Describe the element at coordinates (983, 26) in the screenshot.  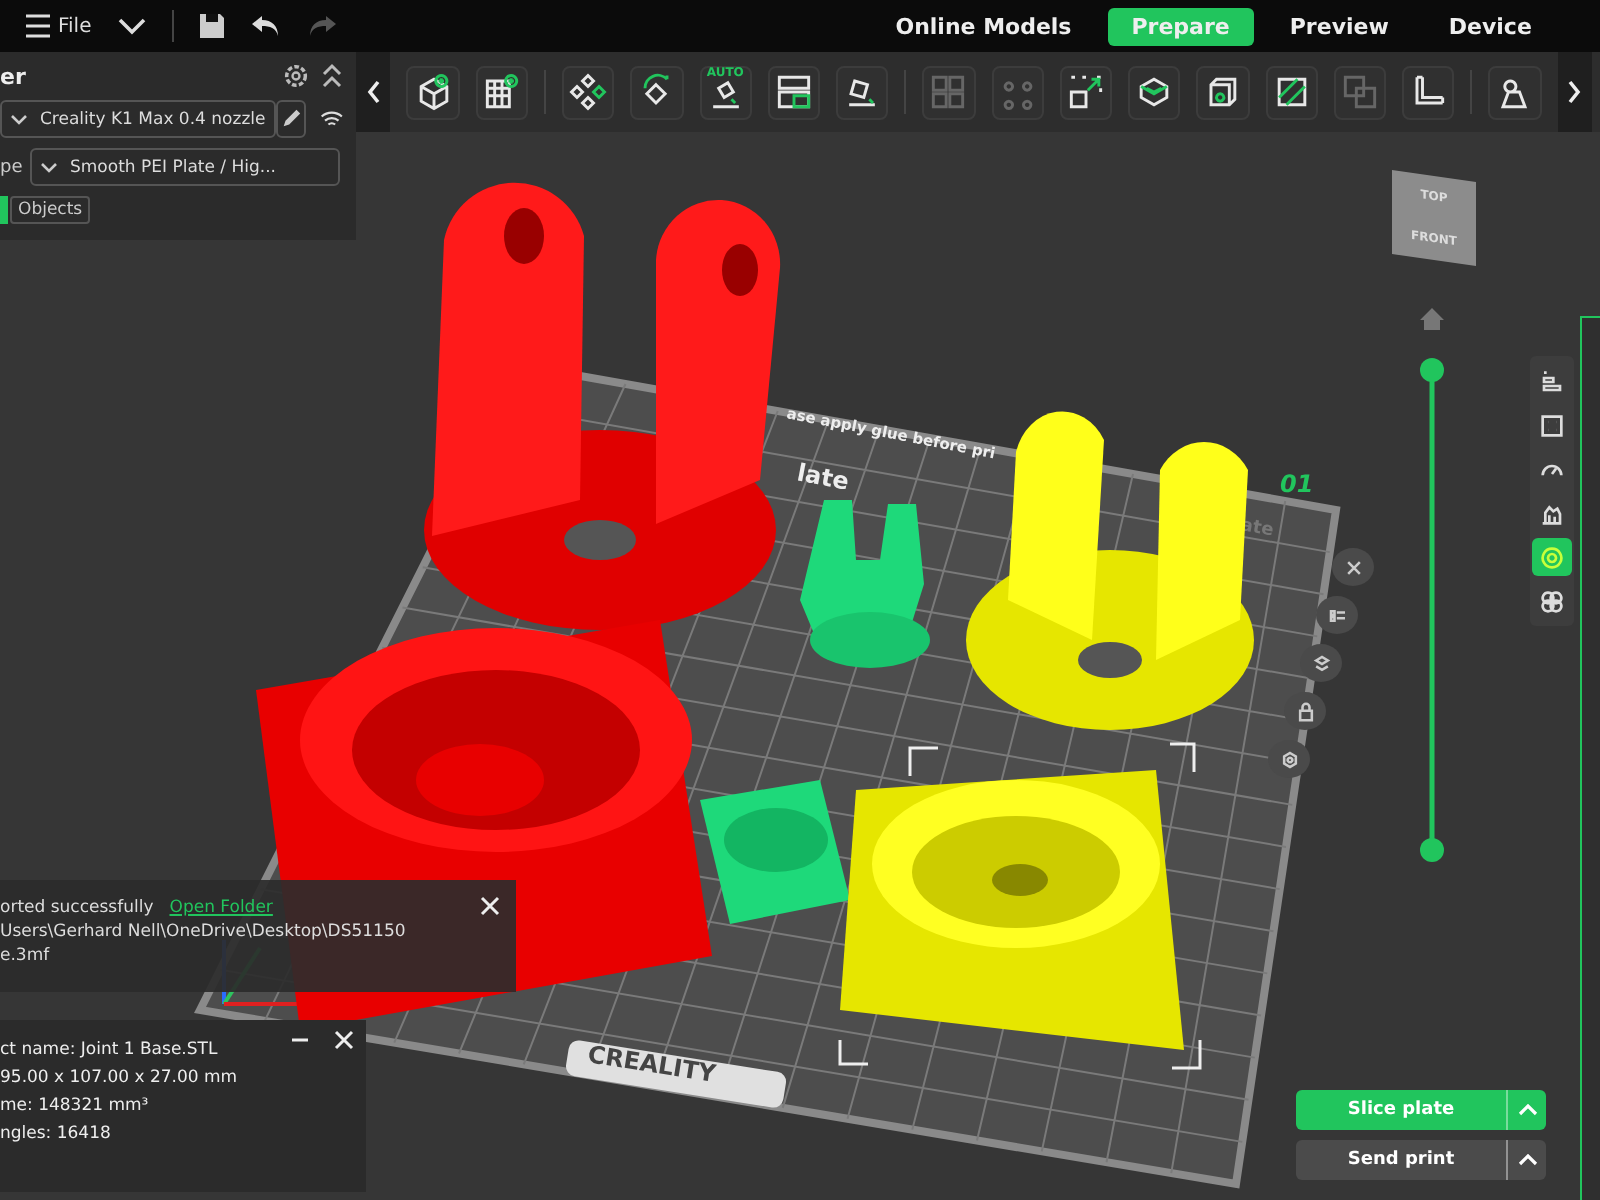
I see `mode-tab: Online Models` at that location.